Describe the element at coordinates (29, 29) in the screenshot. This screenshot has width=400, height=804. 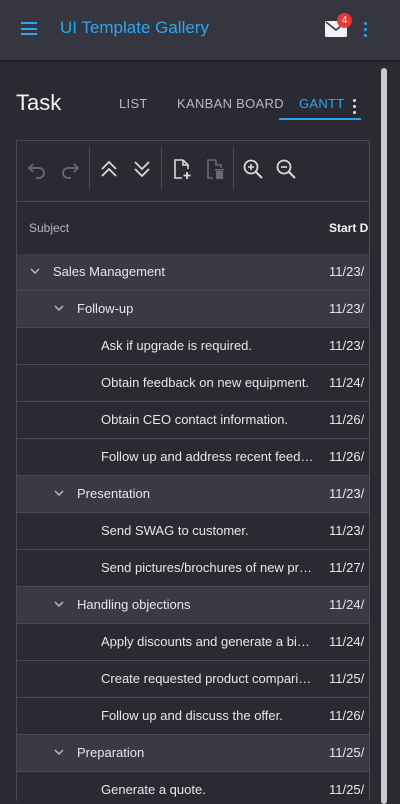
I see `menu-icon` at that location.